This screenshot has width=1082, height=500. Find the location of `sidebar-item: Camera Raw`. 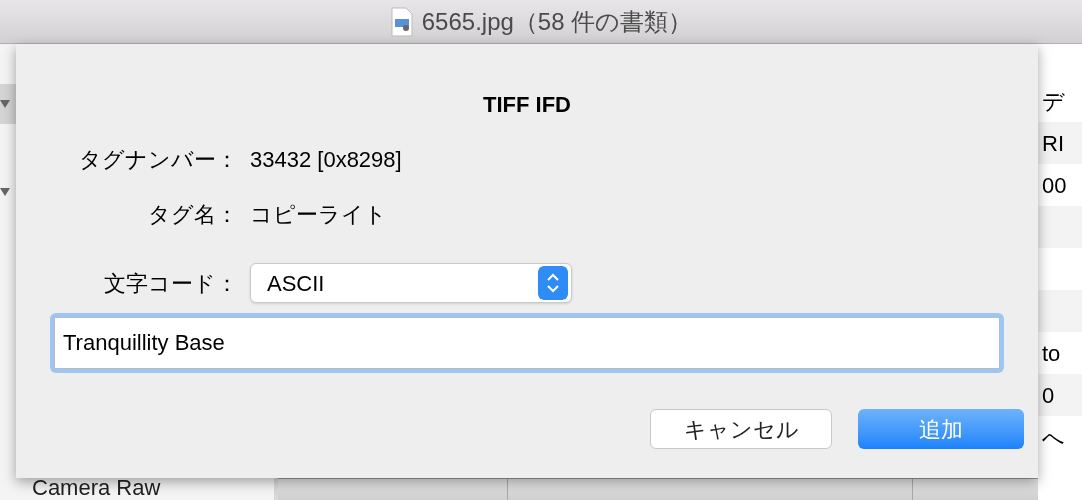

sidebar-item: Camera Raw is located at coordinates (153, 488).